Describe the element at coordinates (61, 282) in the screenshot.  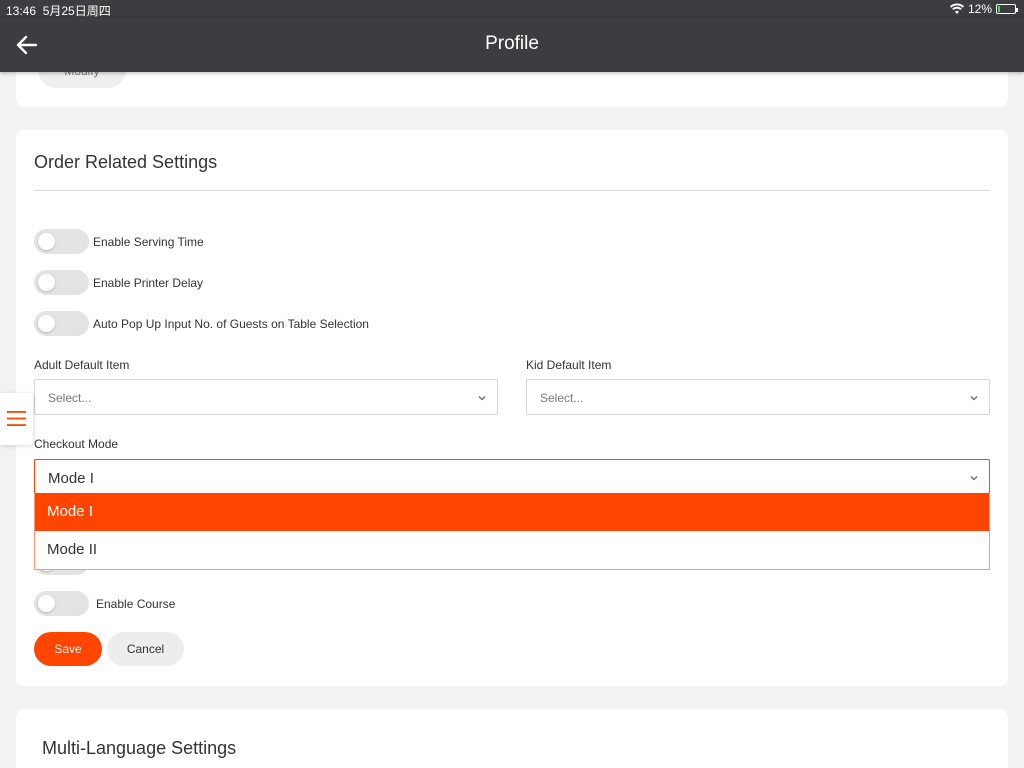
I see `printer-delay-toggle` at that location.